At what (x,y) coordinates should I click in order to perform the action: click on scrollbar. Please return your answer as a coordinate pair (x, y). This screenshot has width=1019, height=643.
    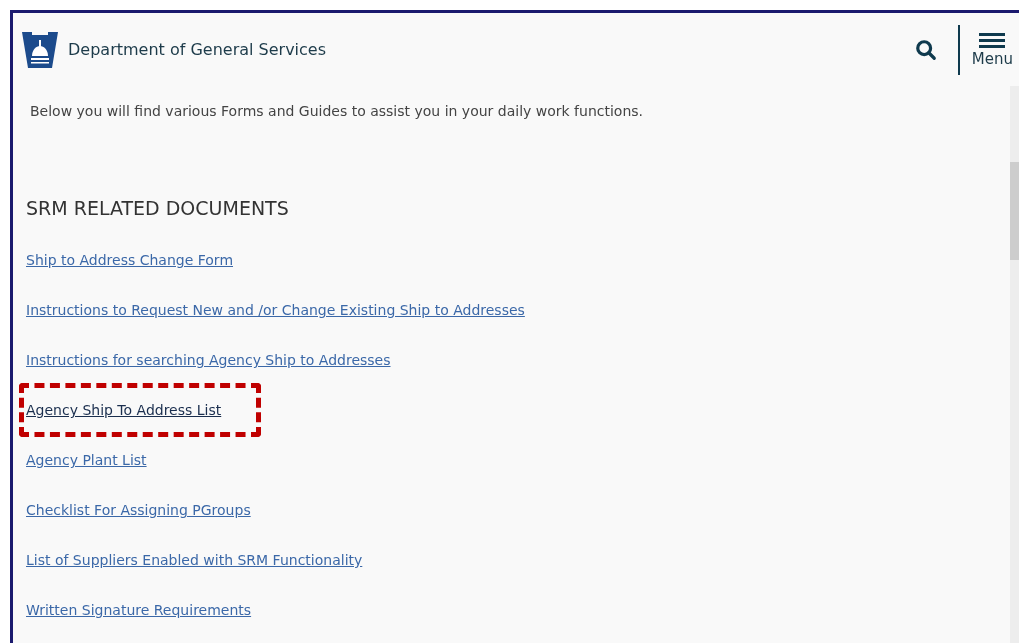
    Looking at the image, I should click on (1014, 364).